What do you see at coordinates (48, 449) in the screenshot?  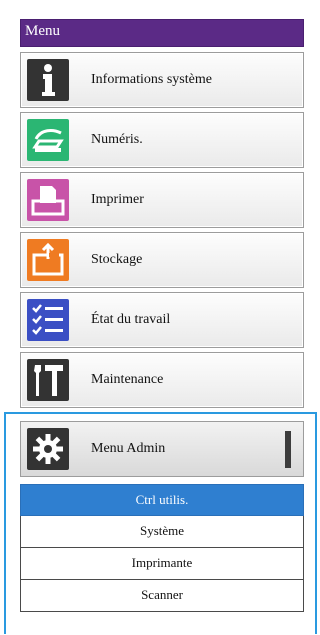 I see `gear-icon` at bounding box center [48, 449].